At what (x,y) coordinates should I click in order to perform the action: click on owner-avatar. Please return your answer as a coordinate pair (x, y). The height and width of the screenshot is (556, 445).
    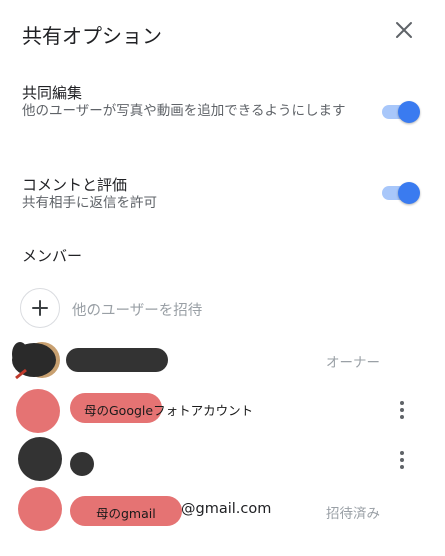
    Looking at the image, I should click on (36, 360).